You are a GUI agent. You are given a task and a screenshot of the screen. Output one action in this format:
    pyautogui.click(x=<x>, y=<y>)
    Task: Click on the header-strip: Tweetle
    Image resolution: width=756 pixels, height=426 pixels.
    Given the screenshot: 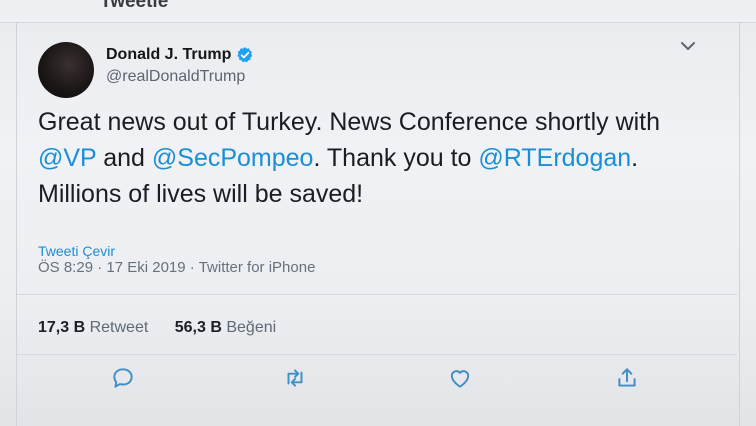 What is the action you would take?
    pyautogui.click(x=378, y=11)
    